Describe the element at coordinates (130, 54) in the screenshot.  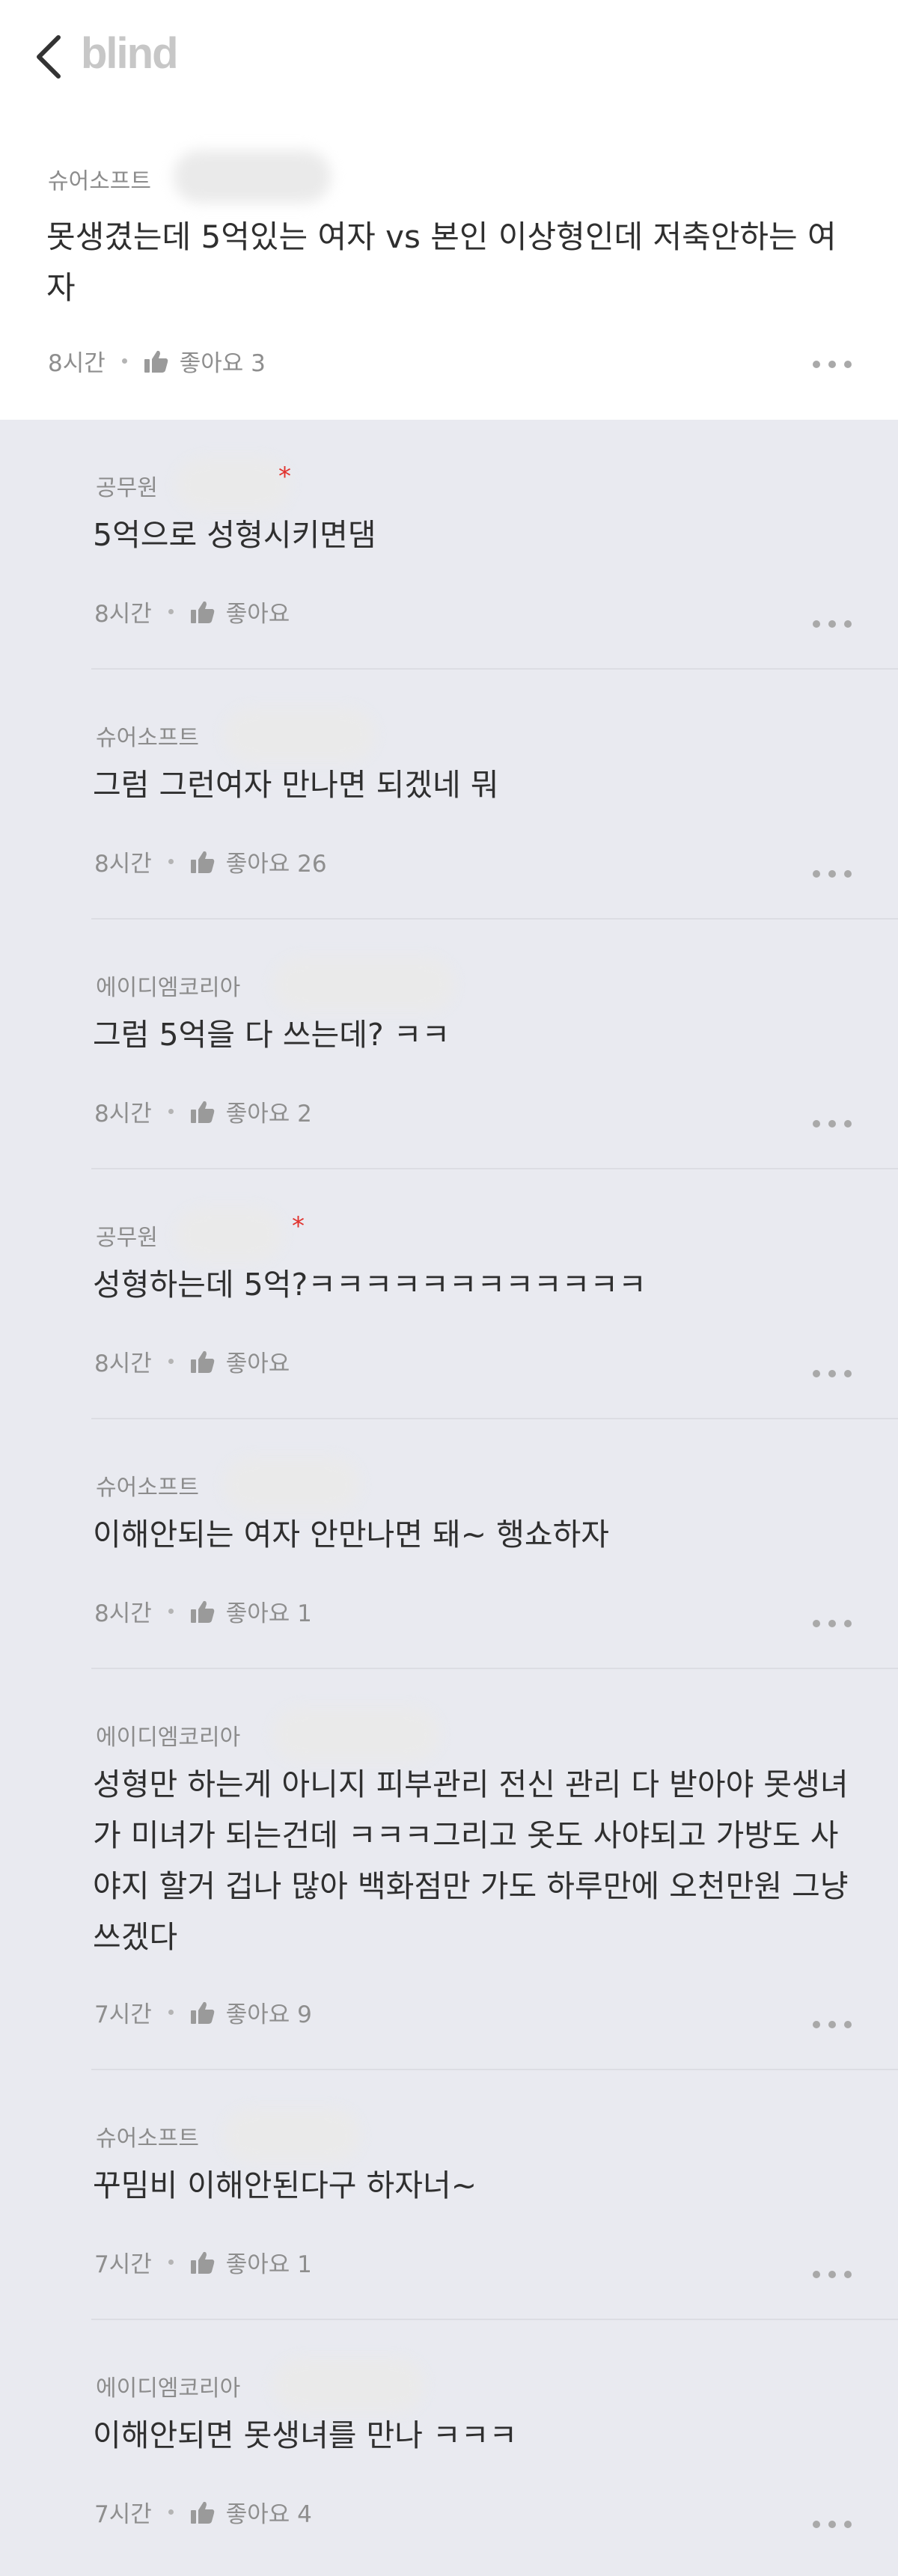
I see `blind-logo: blind` at that location.